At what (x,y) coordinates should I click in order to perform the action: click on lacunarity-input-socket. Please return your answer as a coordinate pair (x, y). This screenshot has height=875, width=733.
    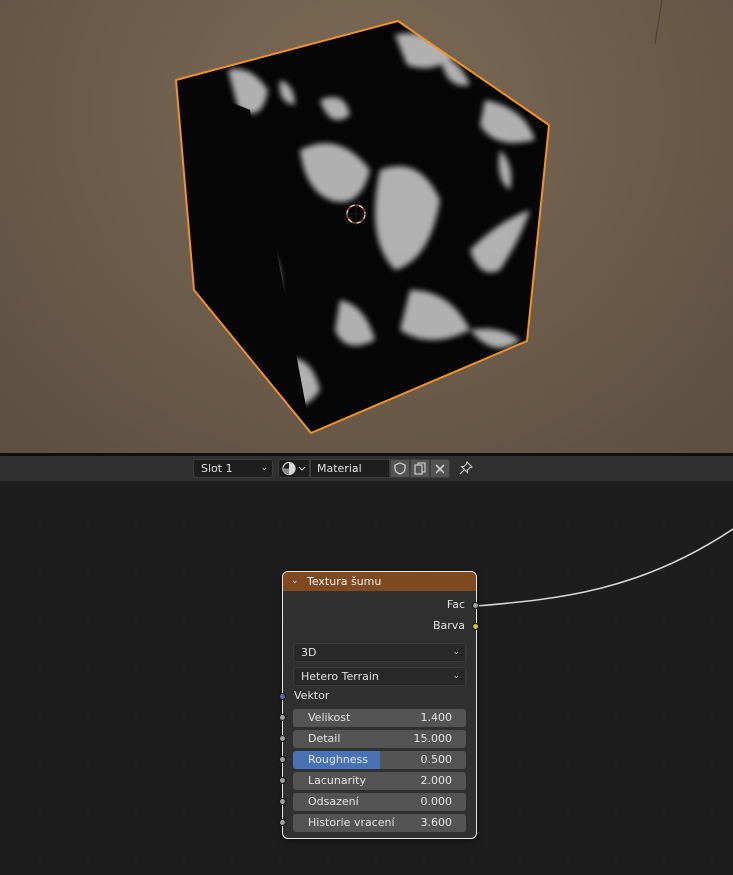
    Looking at the image, I should click on (282, 780).